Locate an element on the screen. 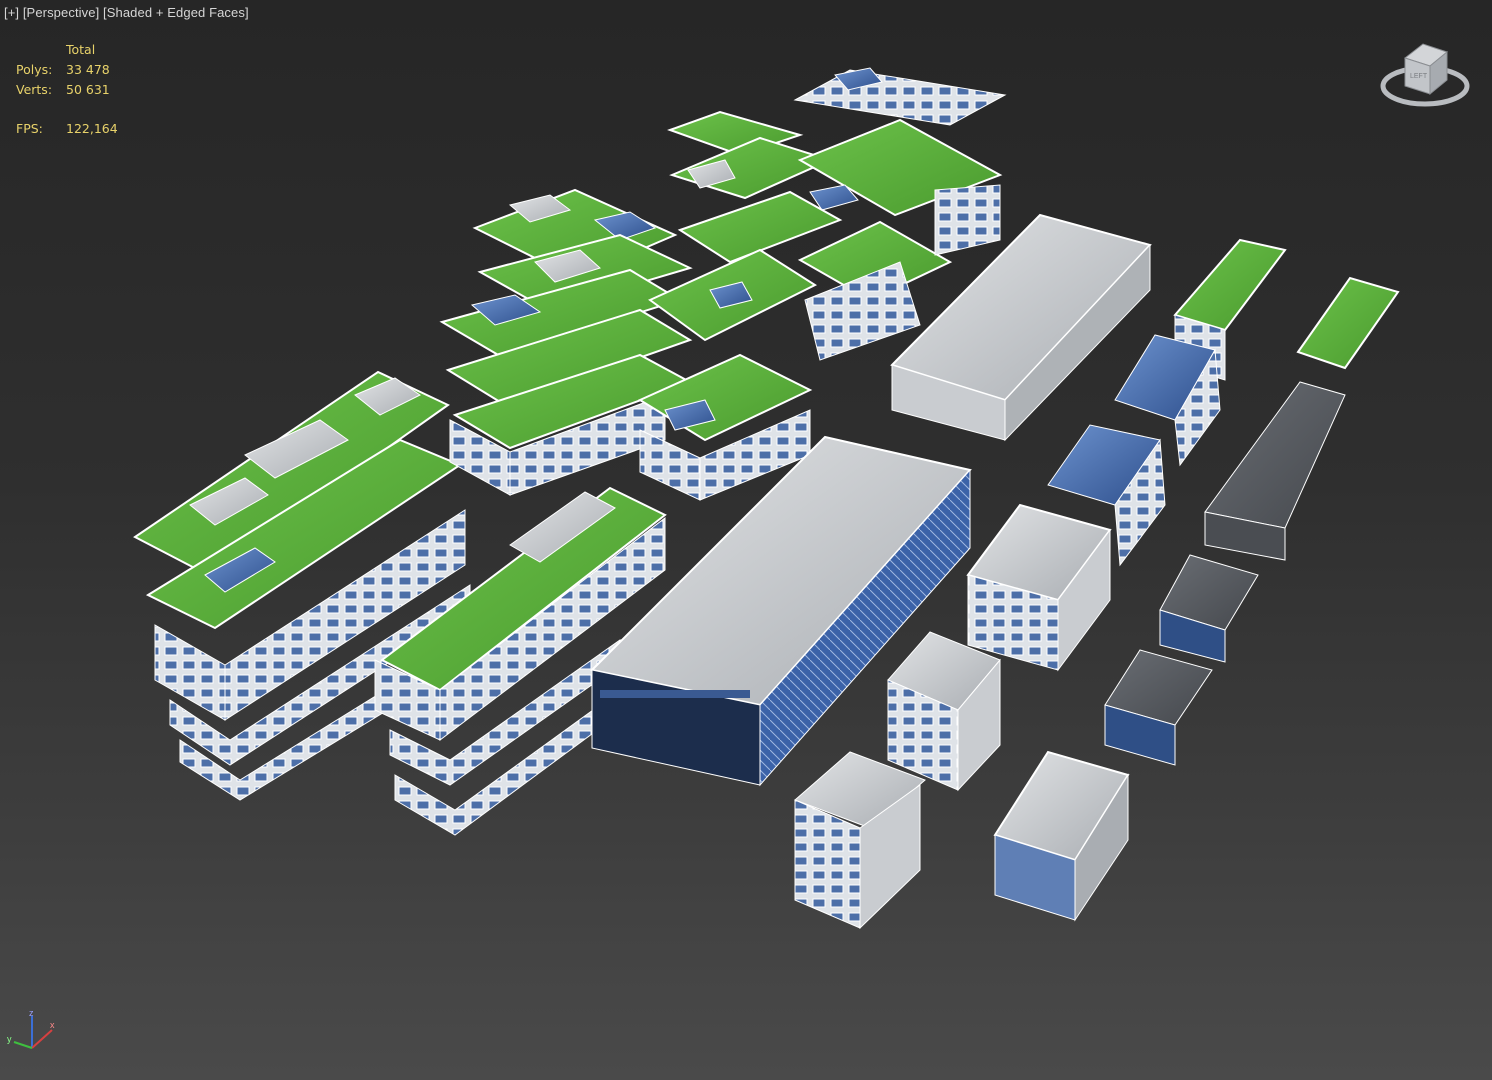 The height and width of the screenshot is (1080, 1492). fps-label: FPS: is located at coordinates (29, 128).